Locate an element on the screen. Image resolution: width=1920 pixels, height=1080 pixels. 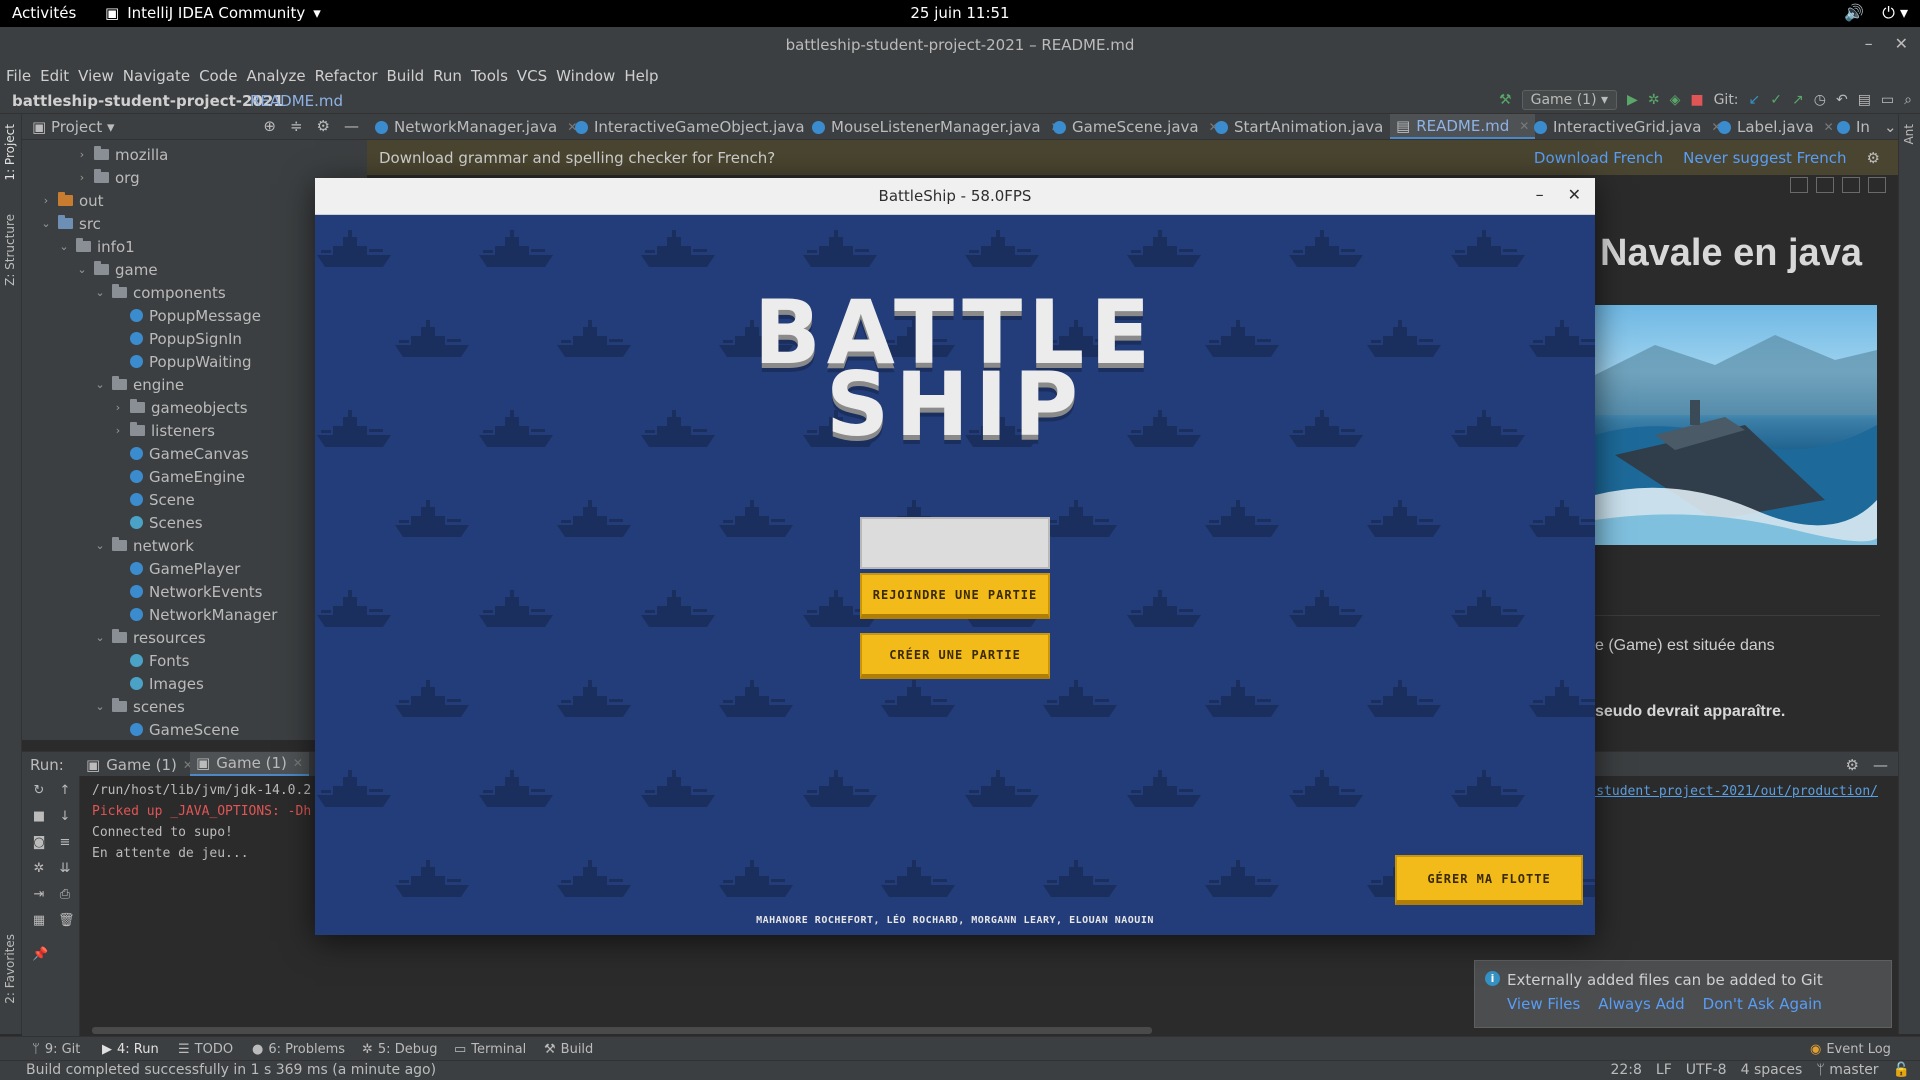
console-scrollbar is located at coordinates (622, 1030).